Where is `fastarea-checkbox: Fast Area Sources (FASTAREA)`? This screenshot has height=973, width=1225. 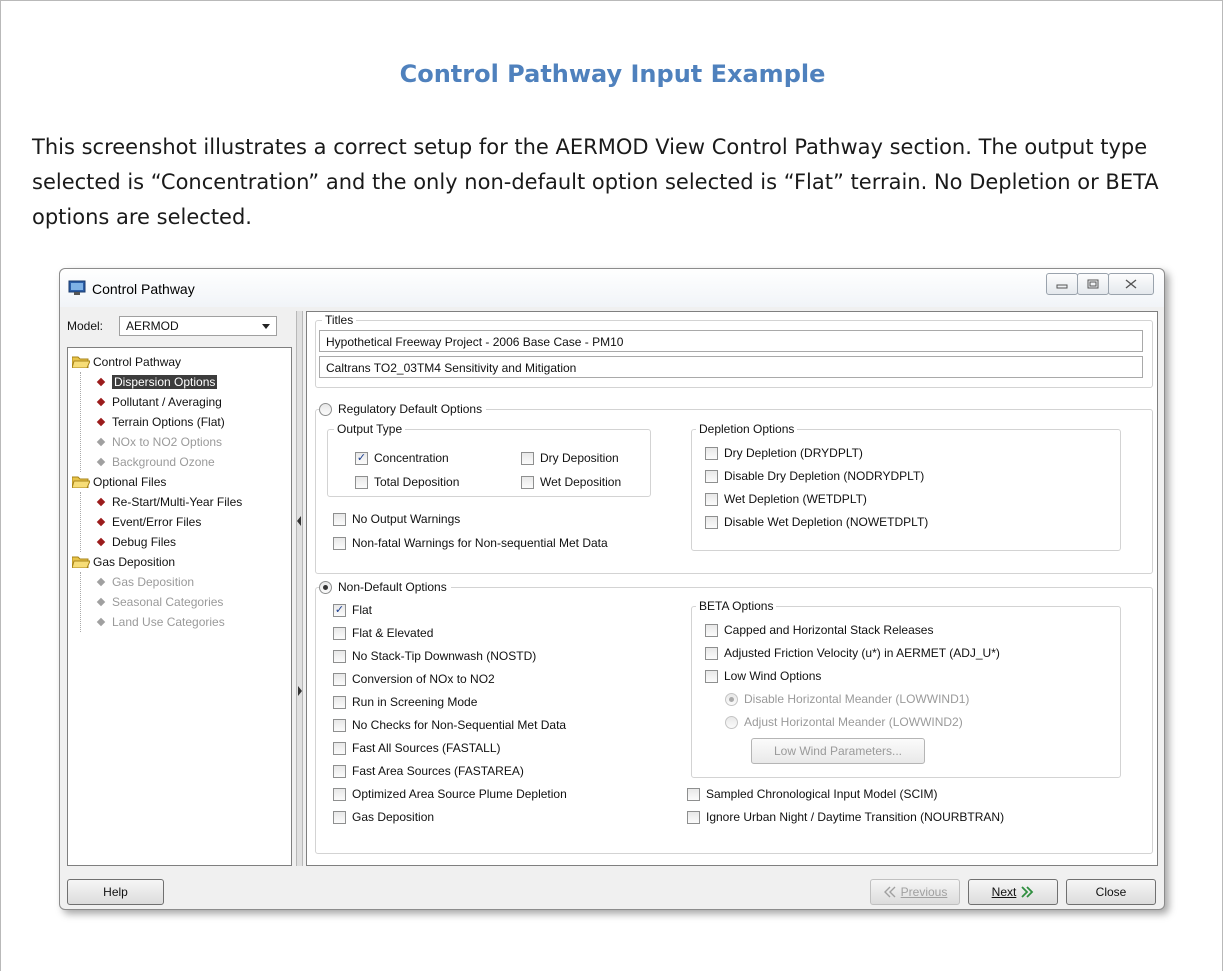 fastarea-checkbox: Fast Area Sources (FASTAREA) is located at coordinates (428, 771).